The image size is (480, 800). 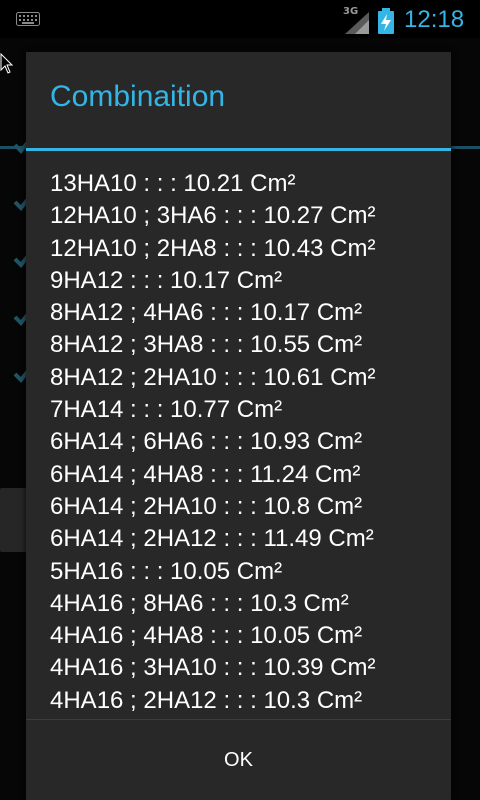 I want to click on list-item: 6HA14 ; 6HA6 : : : 10.93 Cm², so click(x=213, y=442).